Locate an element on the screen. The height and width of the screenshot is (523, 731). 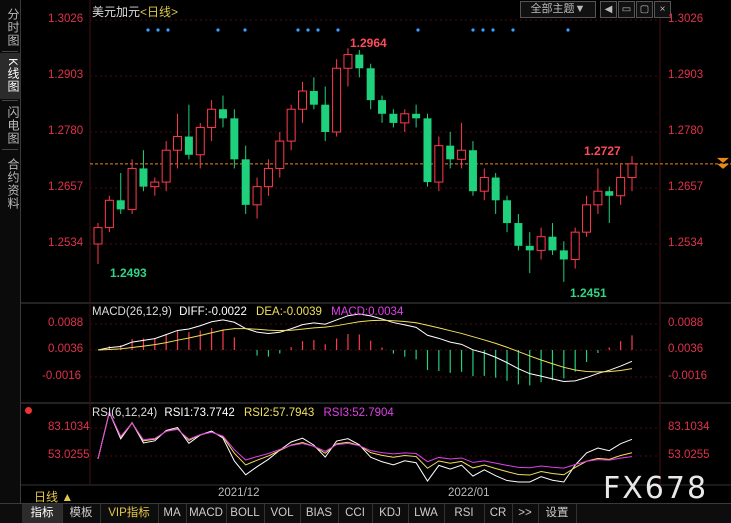
macd-diff: DIFF:-0.0022 is located at coordinates (213, 312).